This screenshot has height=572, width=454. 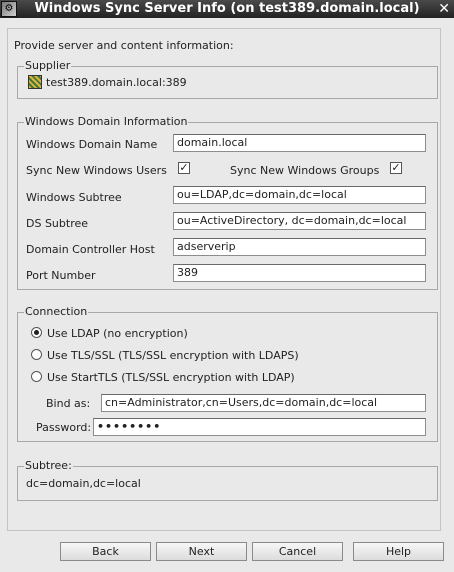 I want to click on supplier-row: test389.domain.local:389, so click(x=107, y=82).